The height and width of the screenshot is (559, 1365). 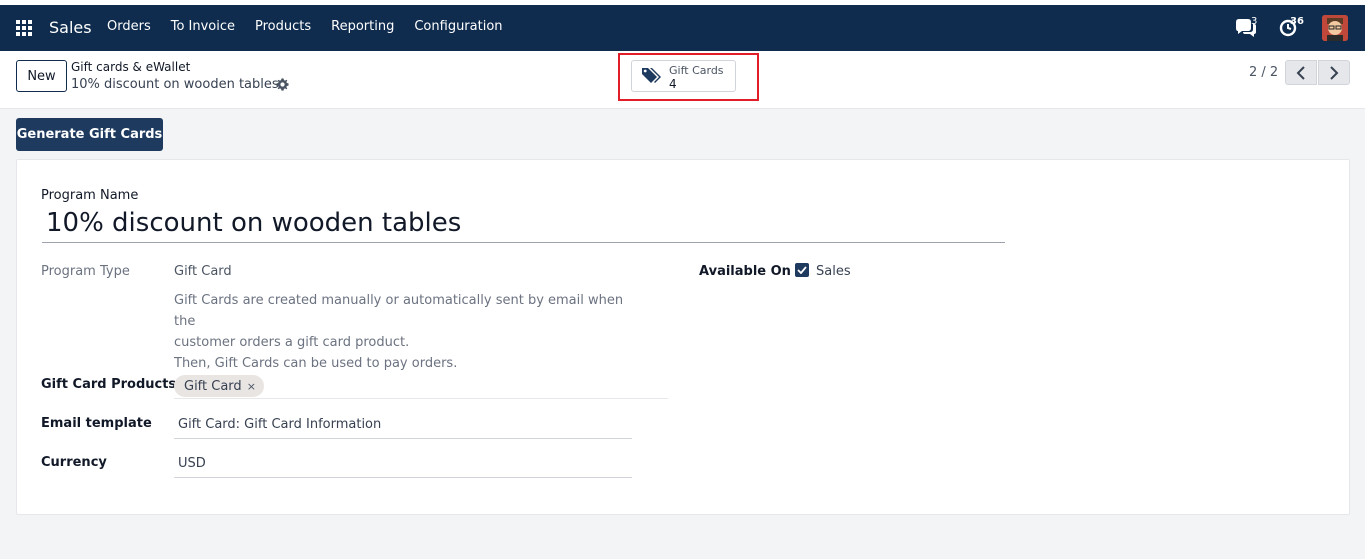 What do you see at coordinates (523, 224) in the screenshot?
I see `program-name-input: 10% discount on wooden tables` at bounding box center [523, 224].